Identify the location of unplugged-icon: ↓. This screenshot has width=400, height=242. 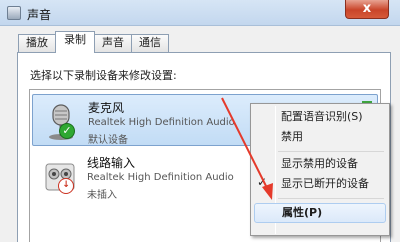
(66, 186).